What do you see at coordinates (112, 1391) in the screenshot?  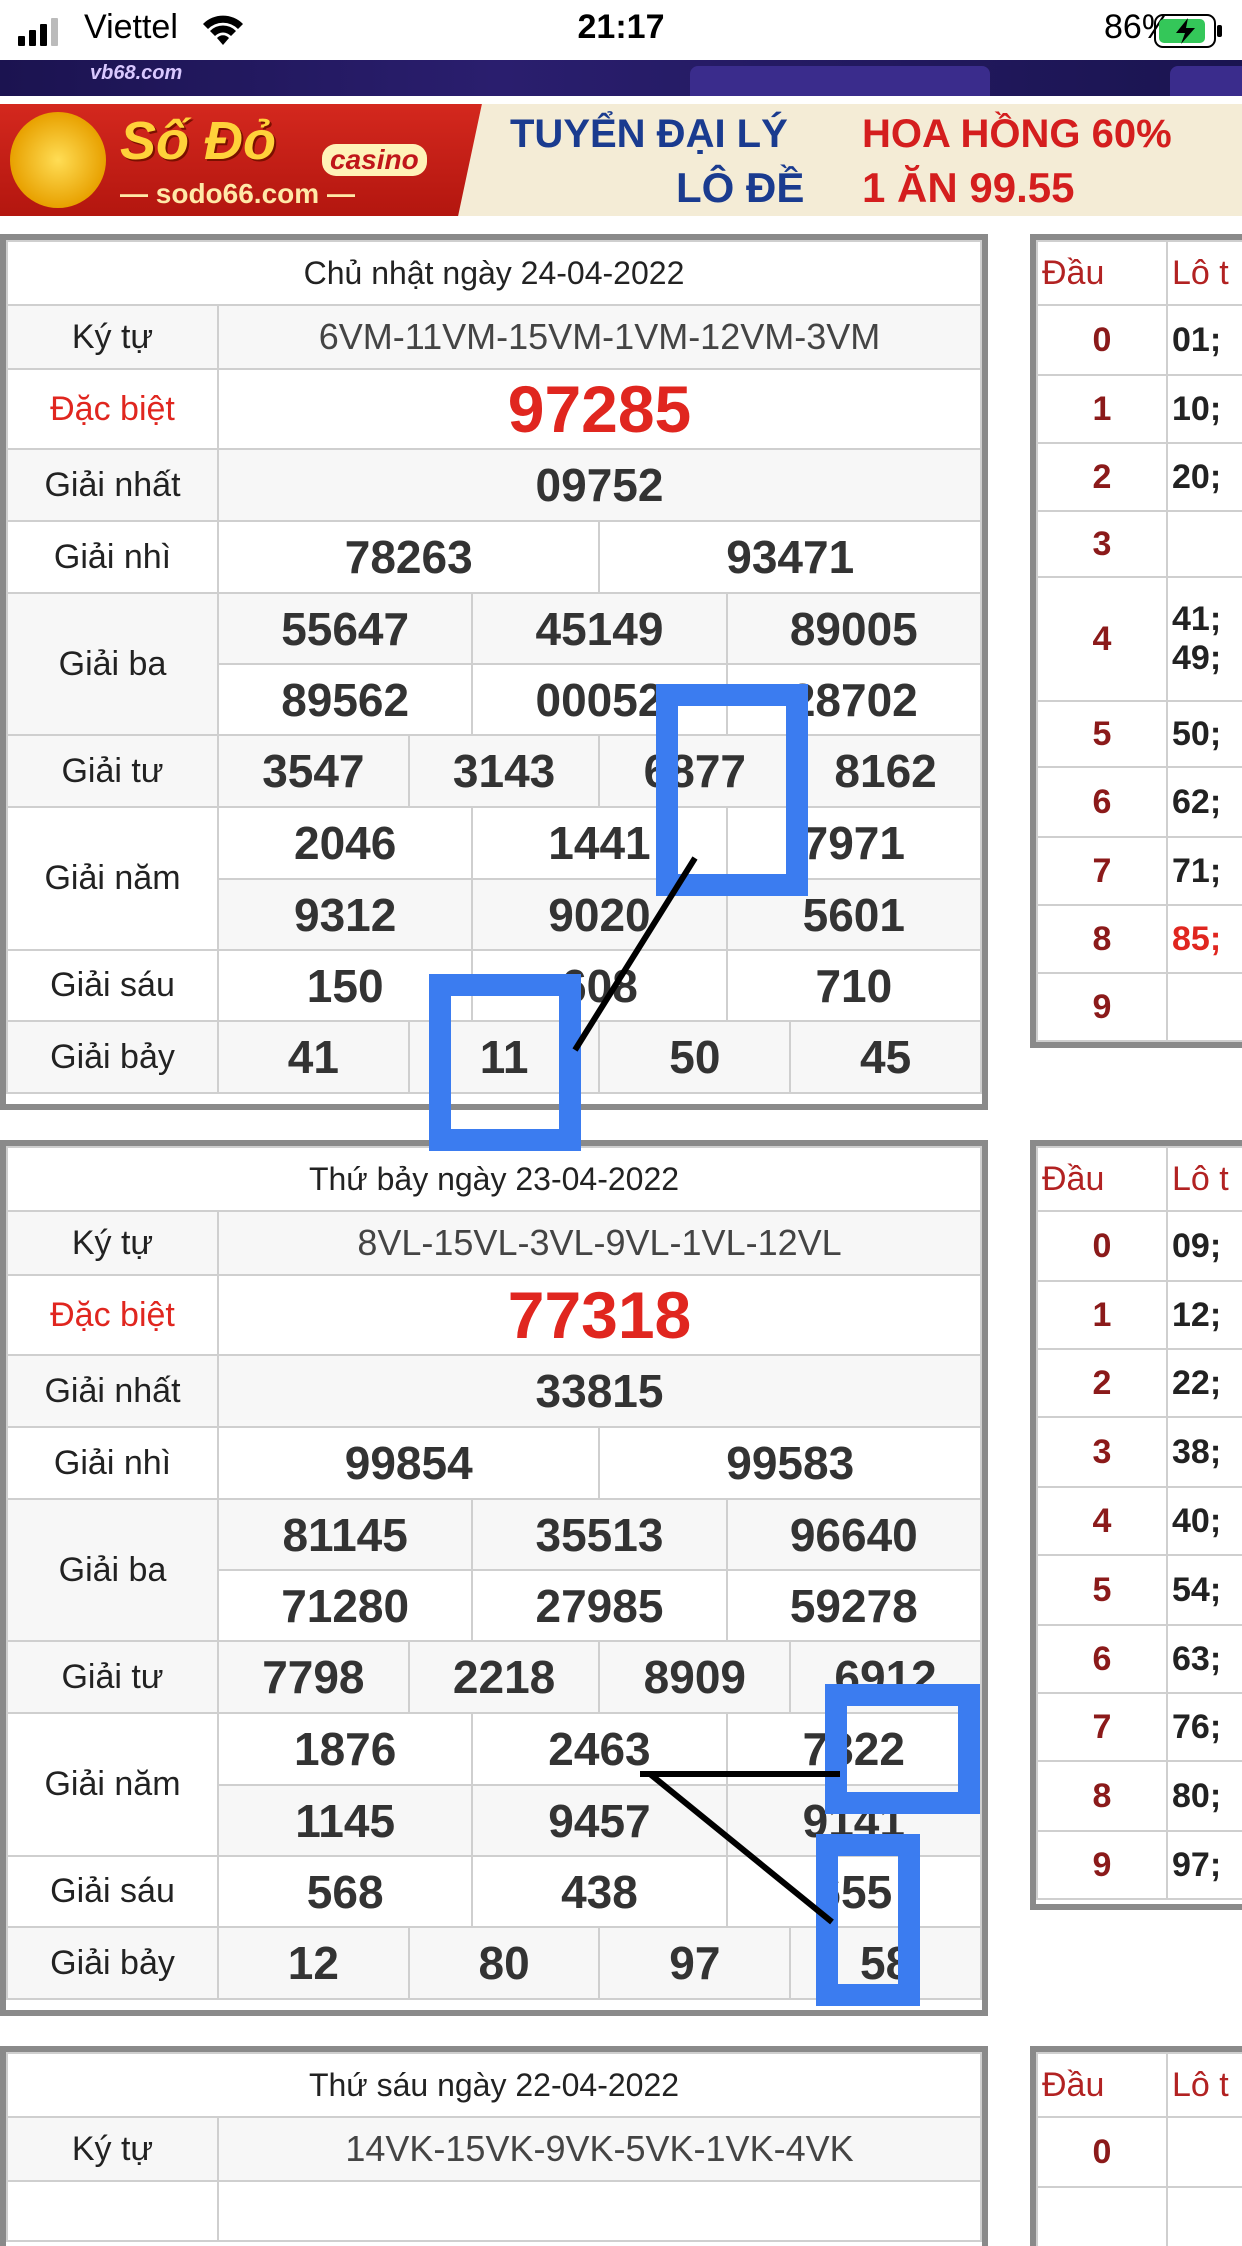 I see `label-giai-nhat: Giải nhất` at bounding box center [112, 1391].